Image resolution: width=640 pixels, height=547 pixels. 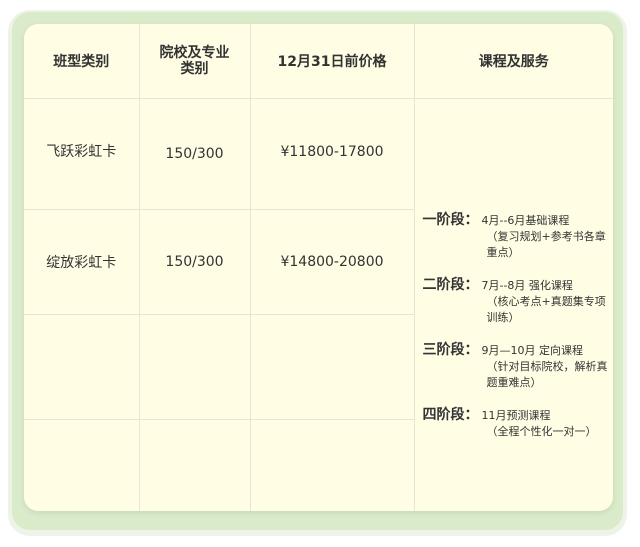 What do you see at coordinates (194, 53) in the screenshot?
I see `header-school-major-line1: 院校及专业` at bounding box center [194, 53].